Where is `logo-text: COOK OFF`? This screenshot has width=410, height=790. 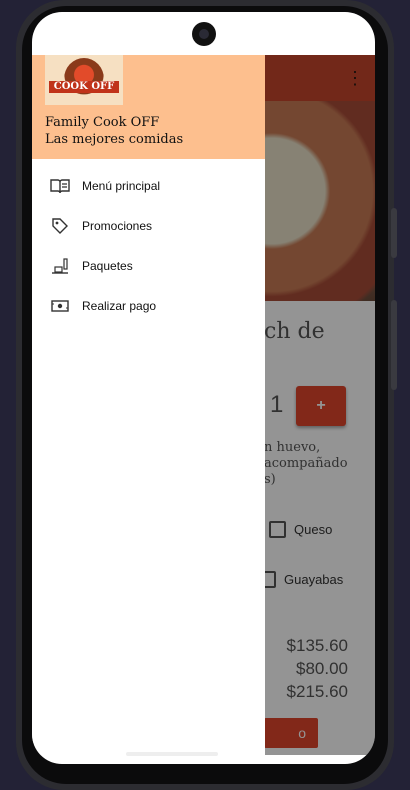 logo-text: COOK OFF is located at coordinates (84, 87).